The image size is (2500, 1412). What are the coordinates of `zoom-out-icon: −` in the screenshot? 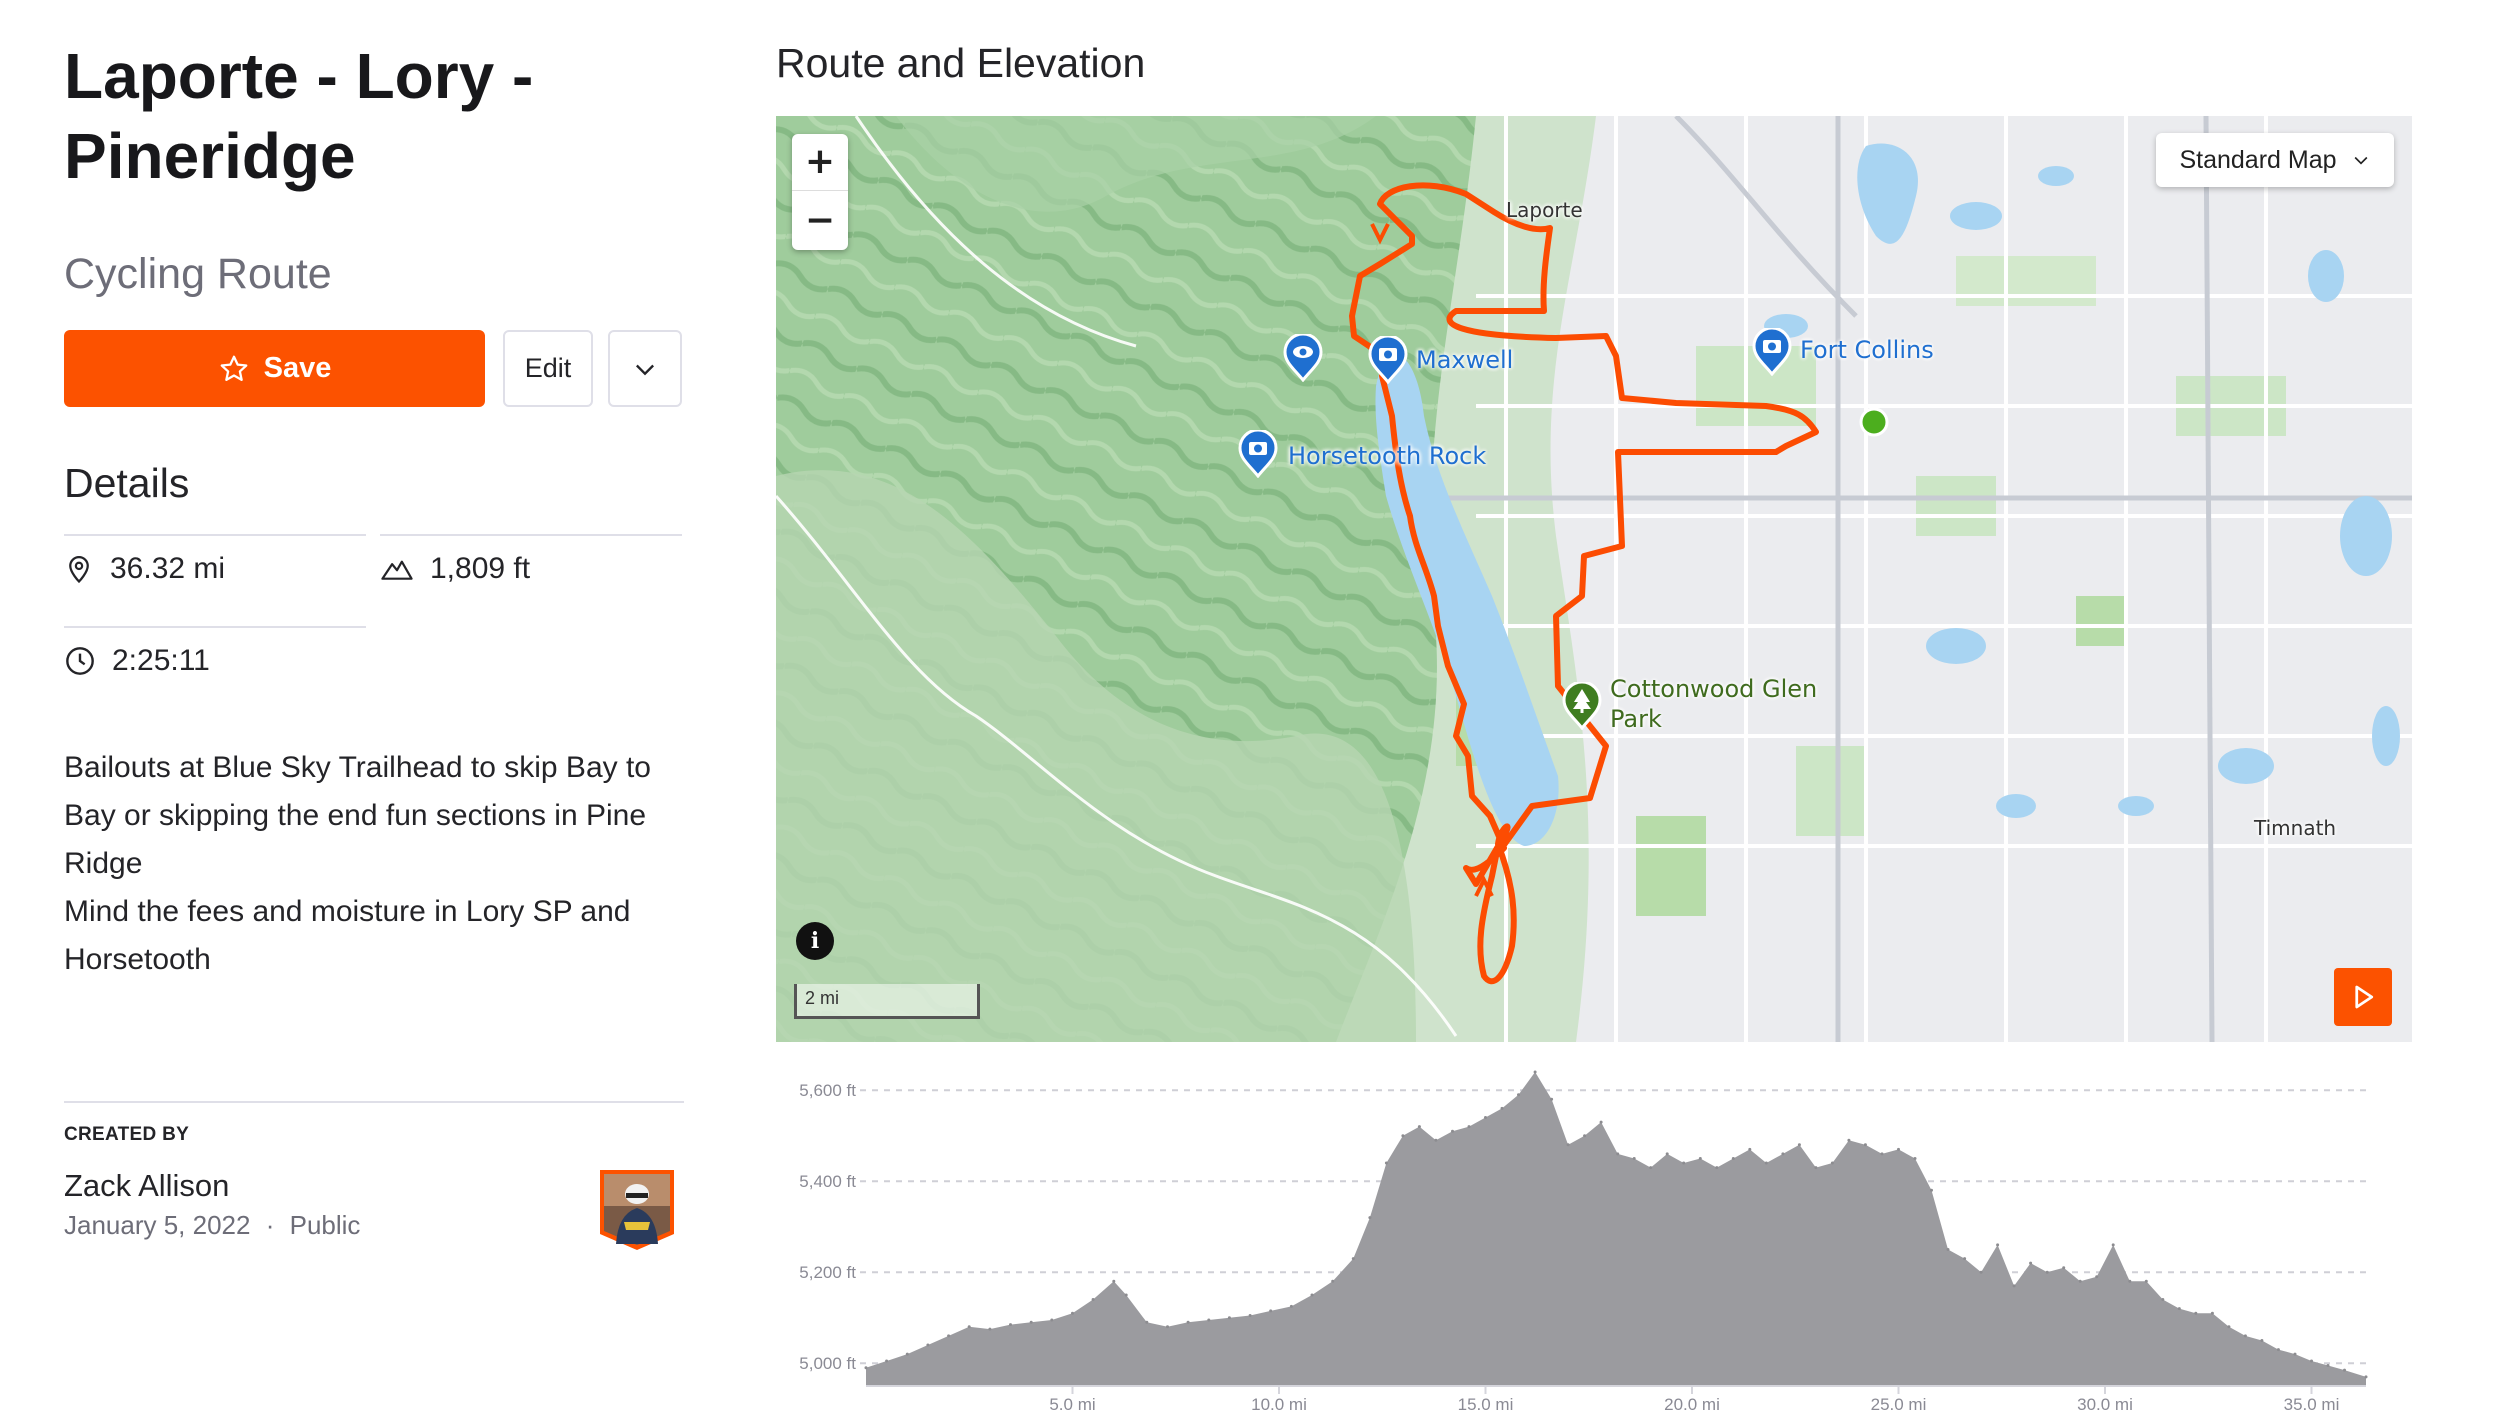 It's located at (820, 220).